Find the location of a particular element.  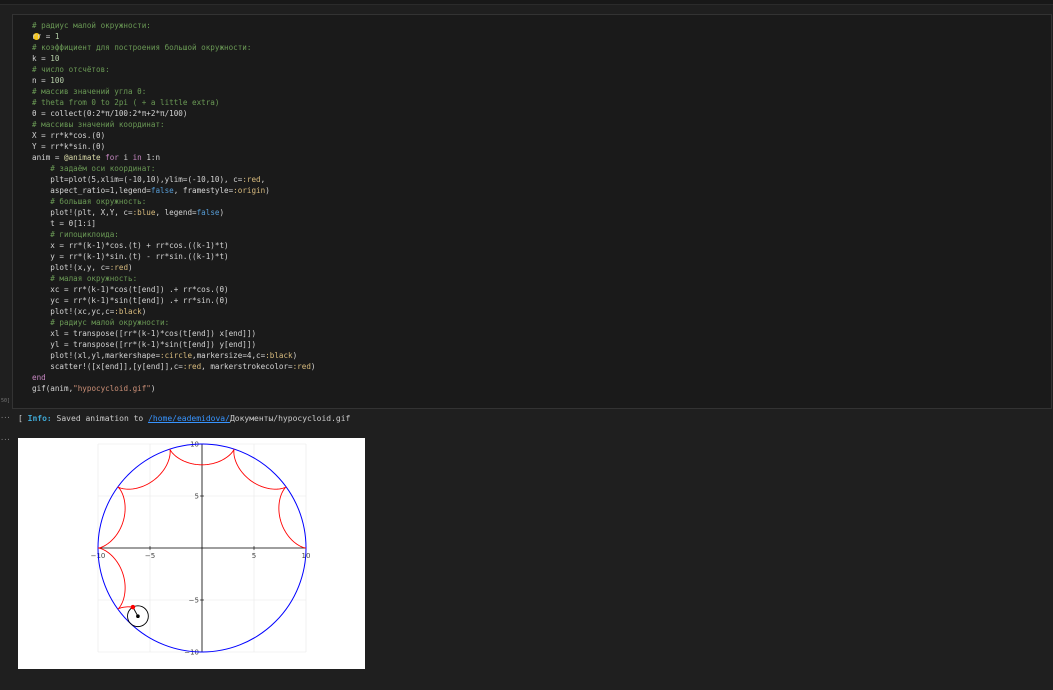

code-line: # задаём оси координат: is located at coordinates (173, 168).